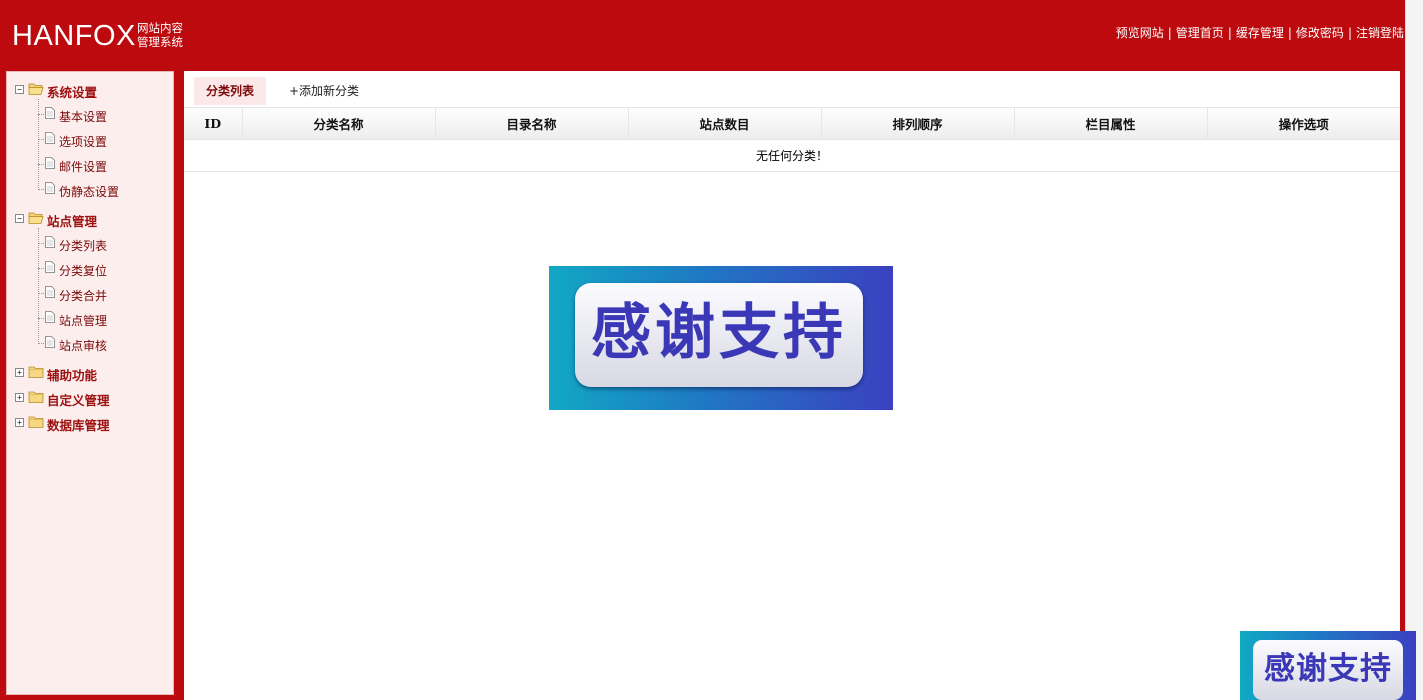 Image resolution: width=1423 pixels, height=700 pixels. What do you see at coordinates (1380, 33) in the screenshot?
I see `nav-logout: 注销登陆` at bounding box center [1380, 33].